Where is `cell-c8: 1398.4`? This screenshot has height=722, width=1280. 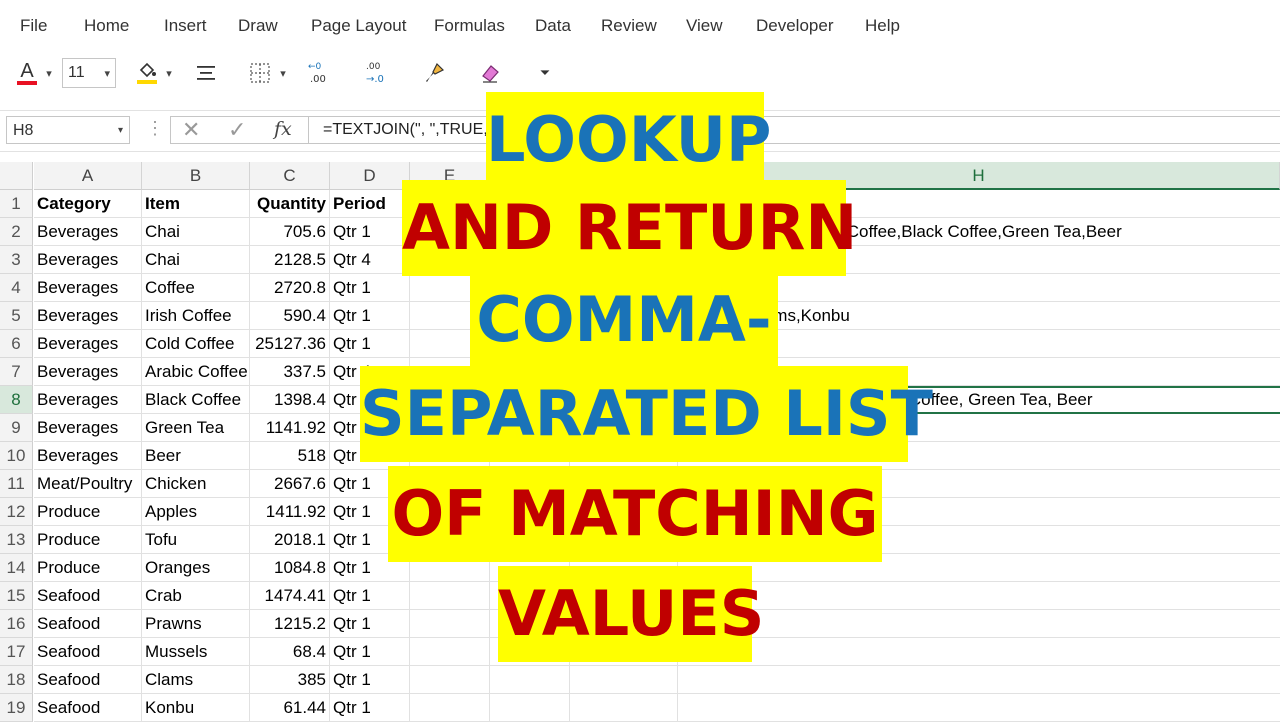 cell-c8: 1398.4 is located at coordinates (290, 400).